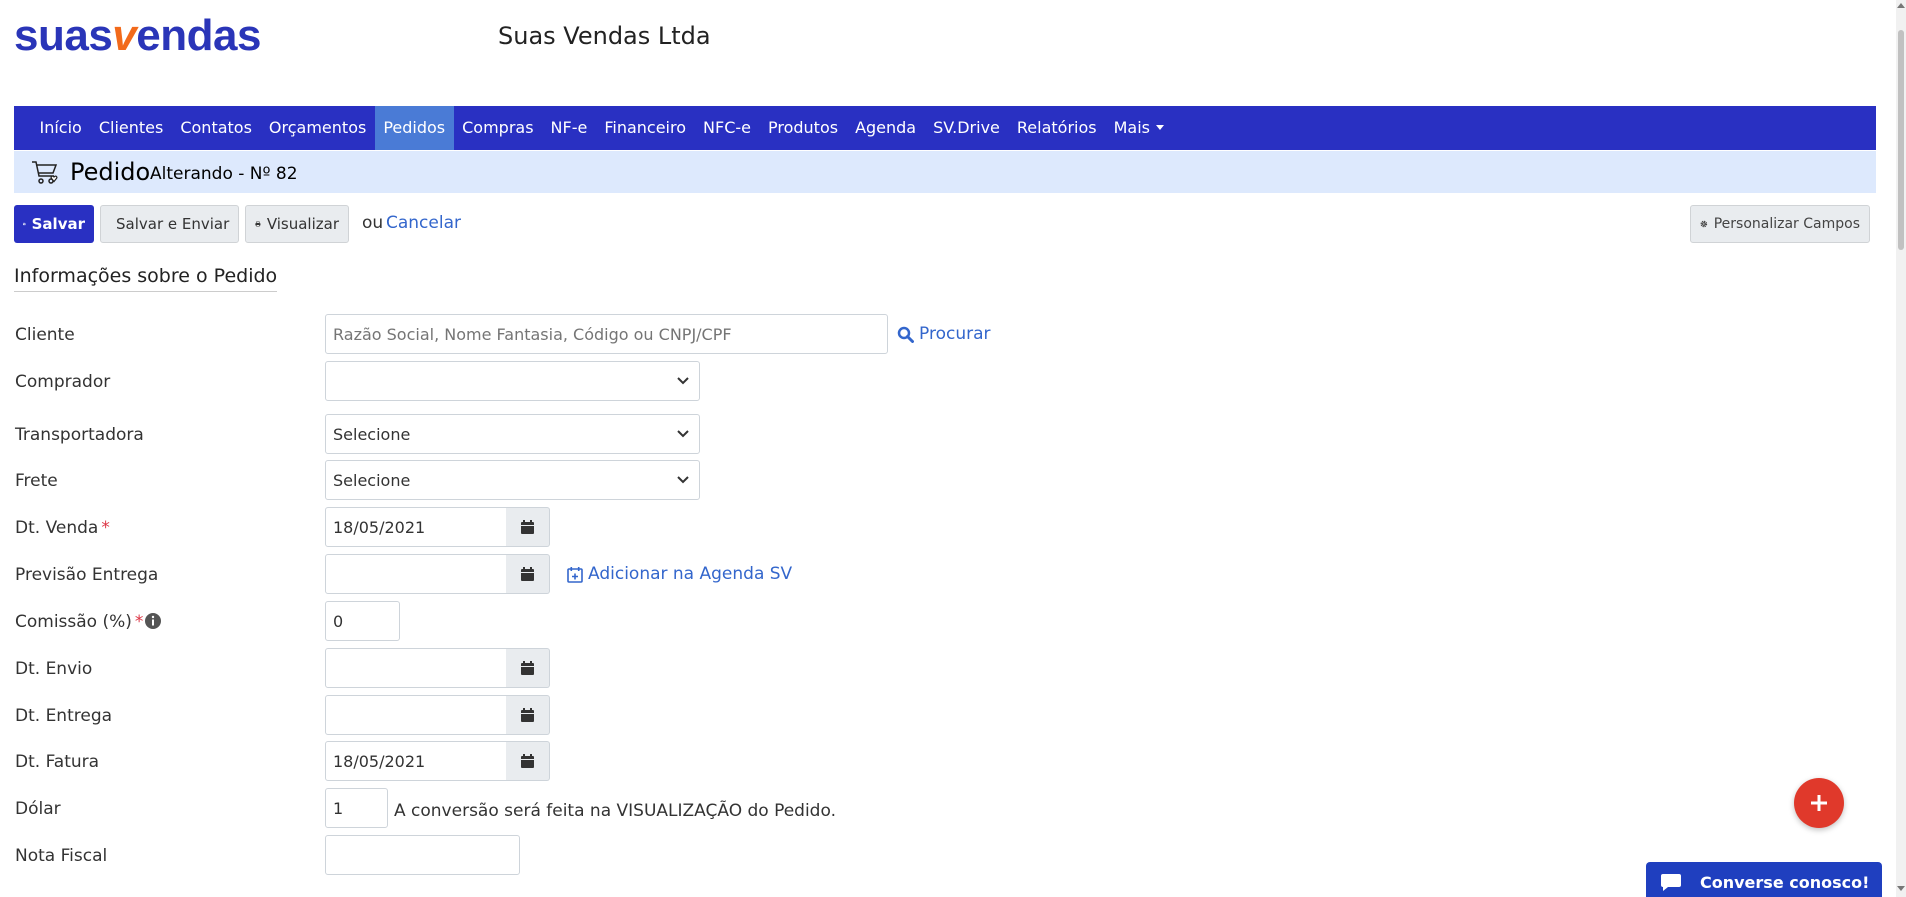 The height and width of the screenshot is (897, 1906). I want to click on chat-widget-button: Converse conosco!, so click(1764, 879).